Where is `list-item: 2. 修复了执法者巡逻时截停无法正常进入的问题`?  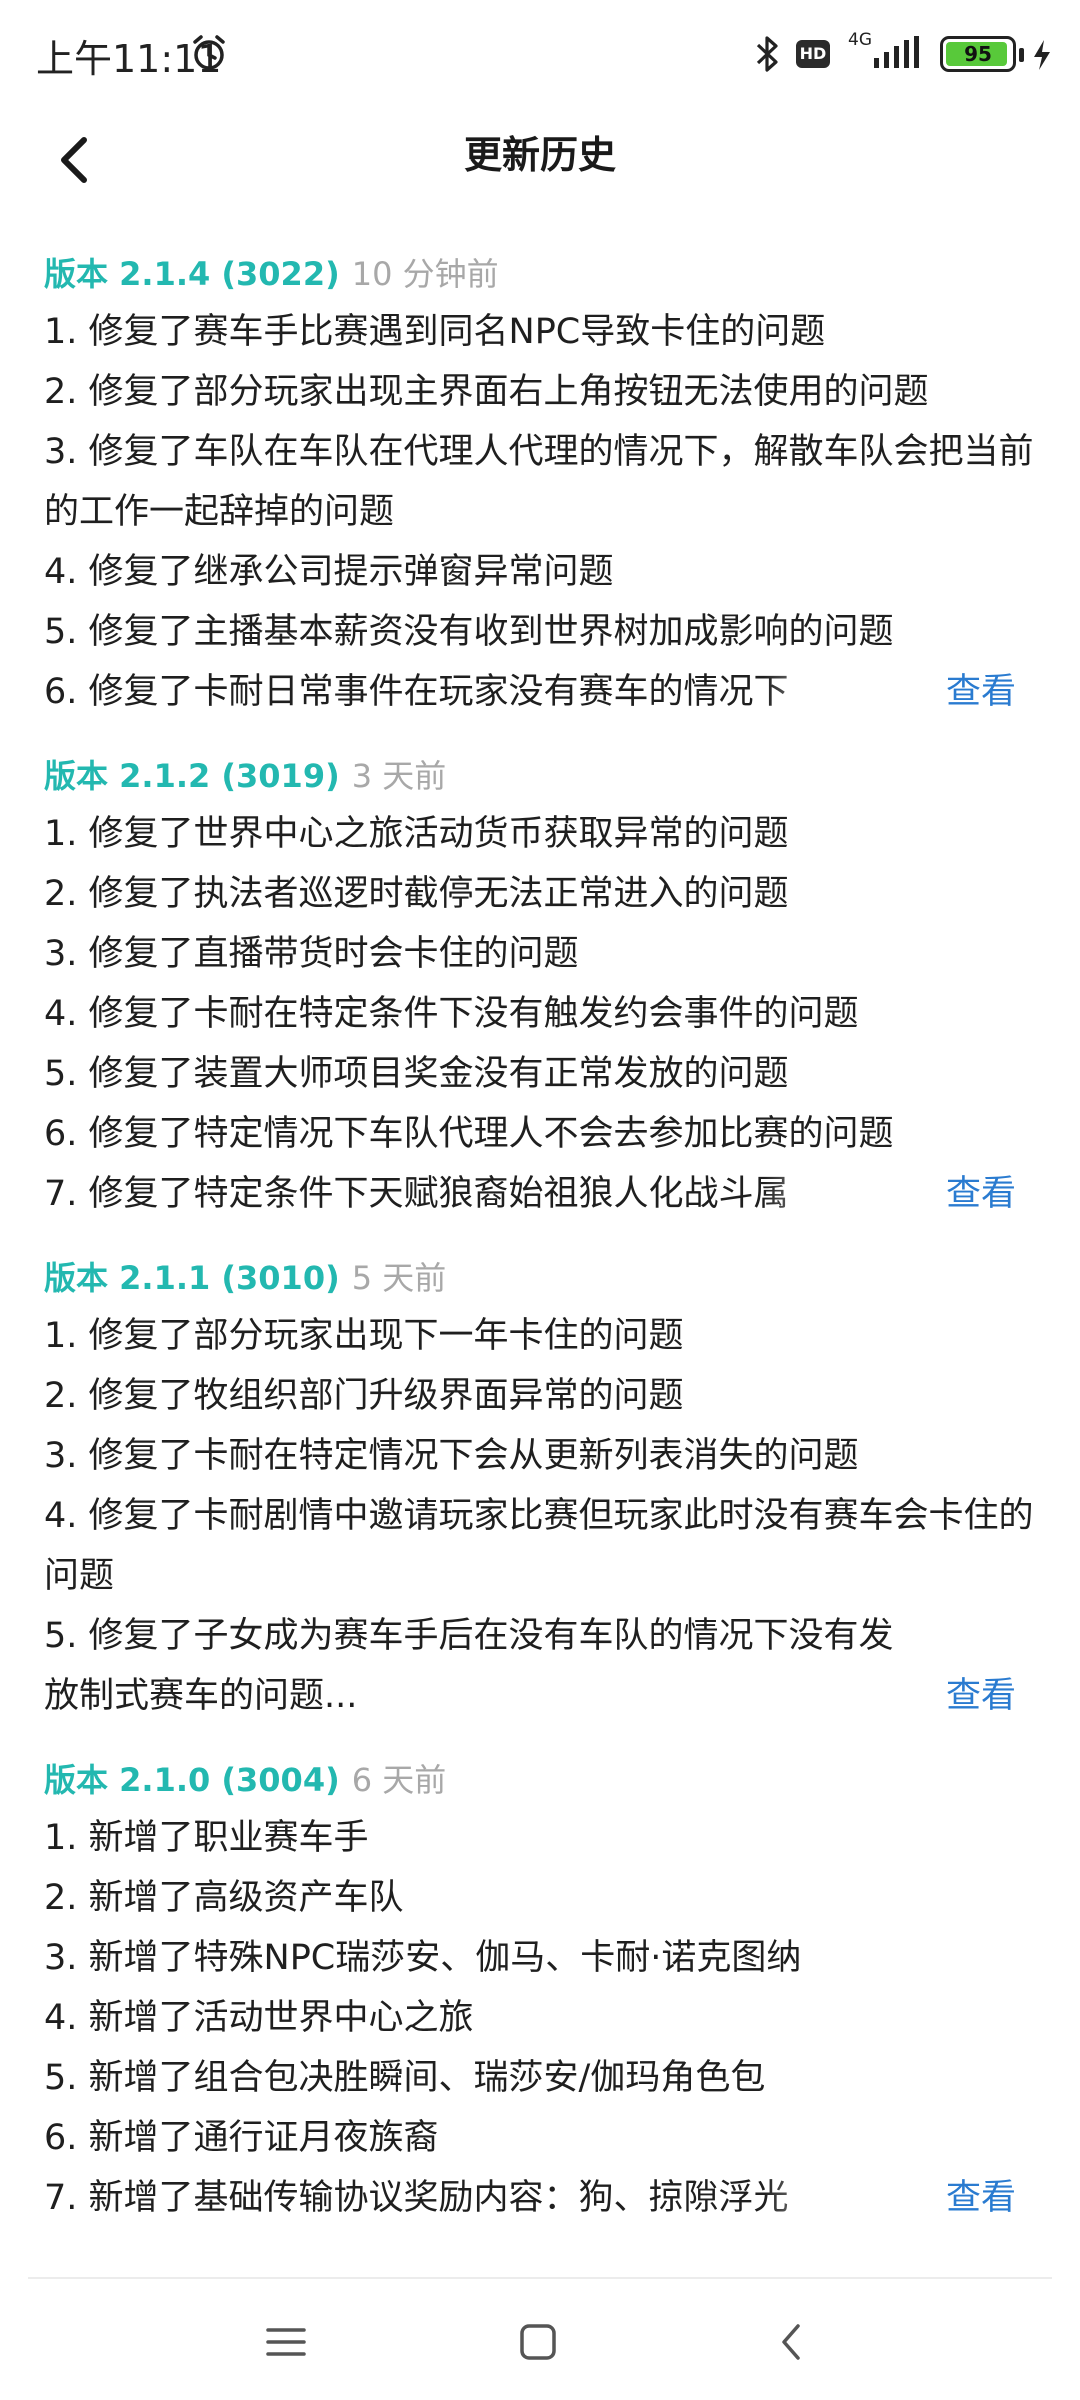 list-item: 2. 修复了执法者巡逻时截停无法正常进入的问题 is located at coordinates (416, 894).